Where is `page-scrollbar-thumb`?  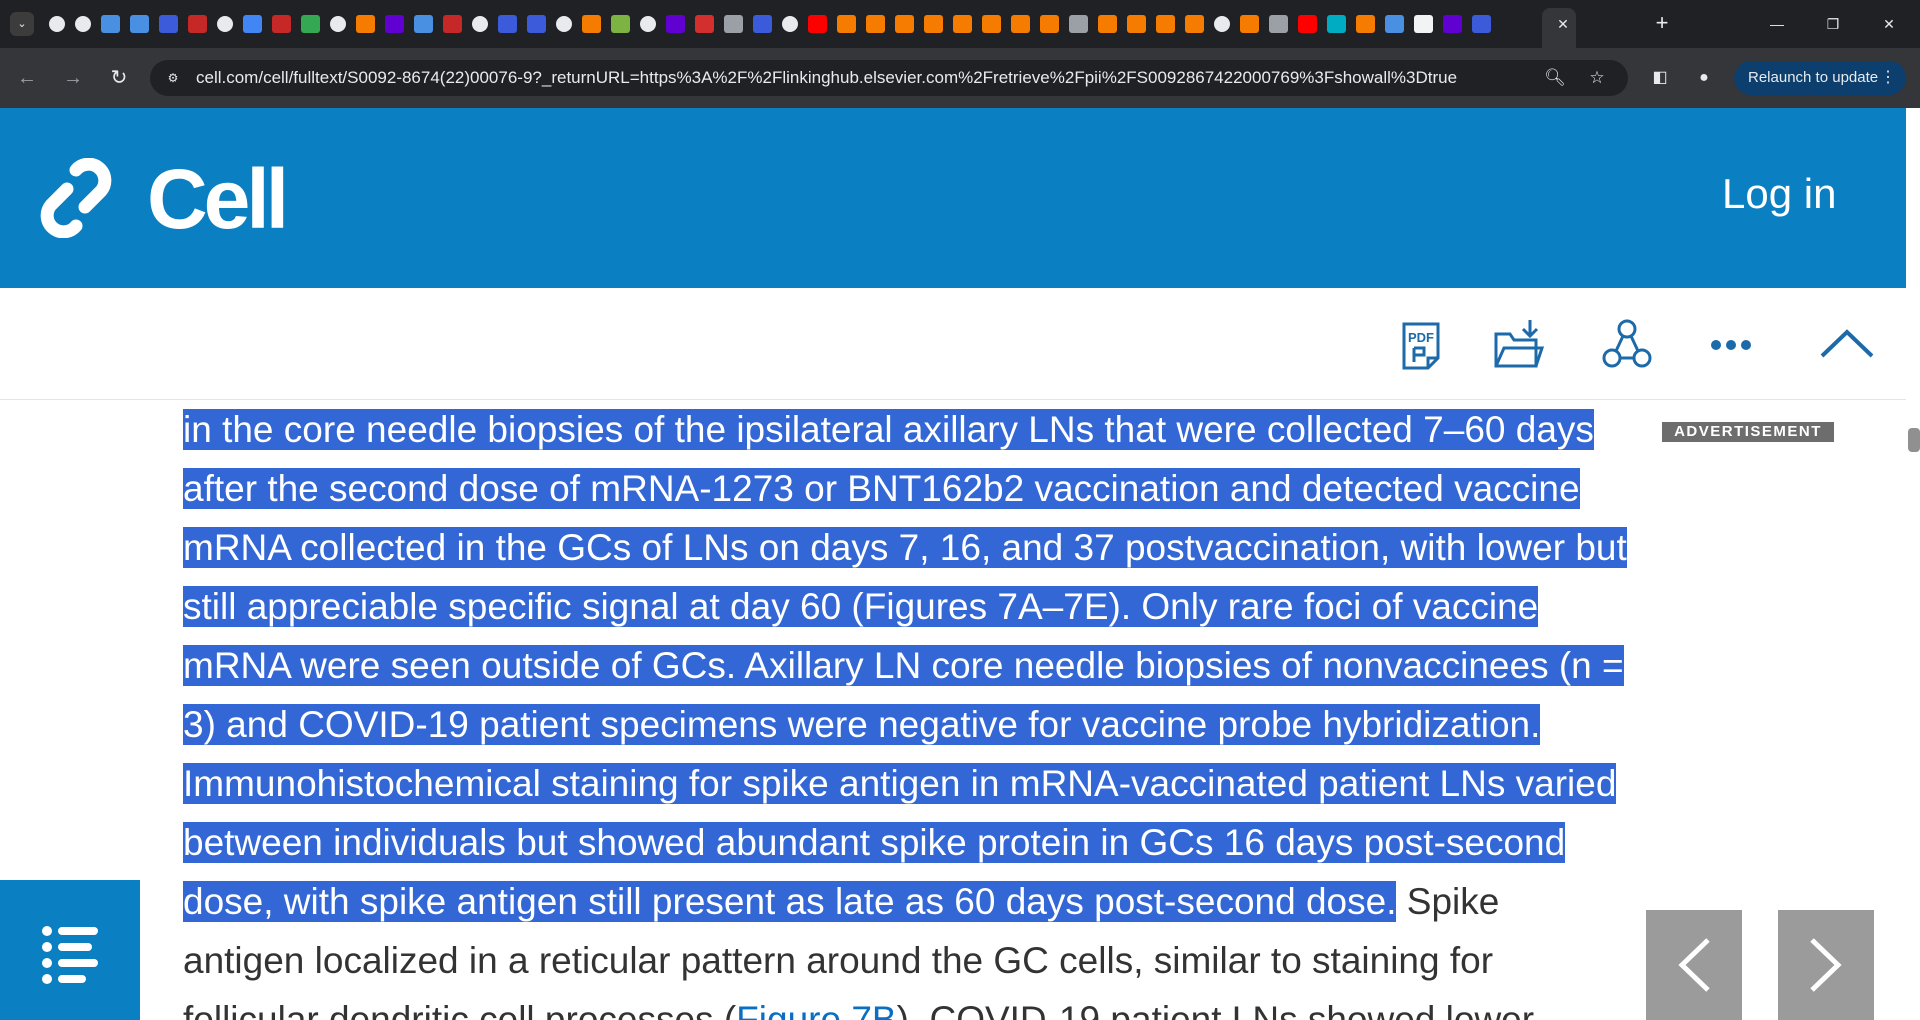
page-scrollbar-thumb is located at coordinates (1914, 440).